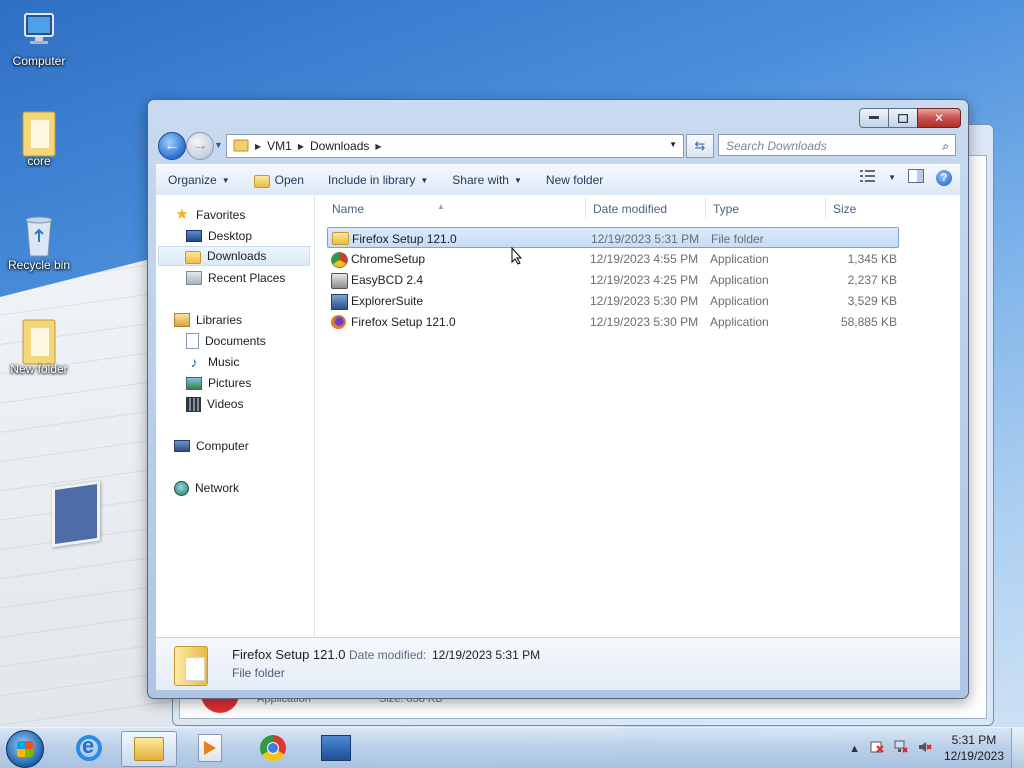  I want to click on close-button: ✕, so click(939, 118).